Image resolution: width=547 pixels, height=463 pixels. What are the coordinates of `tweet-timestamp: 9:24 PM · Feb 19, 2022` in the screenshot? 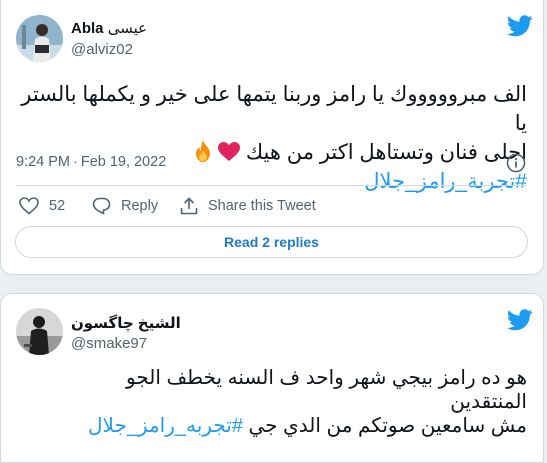 It's located at (92, 162).